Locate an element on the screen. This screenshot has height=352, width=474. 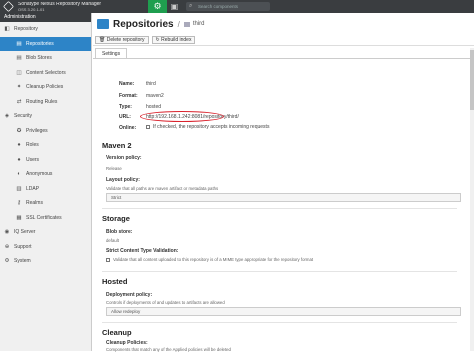
deployment-policy-label: Deployment policy: is located at coordinates (129, 295).